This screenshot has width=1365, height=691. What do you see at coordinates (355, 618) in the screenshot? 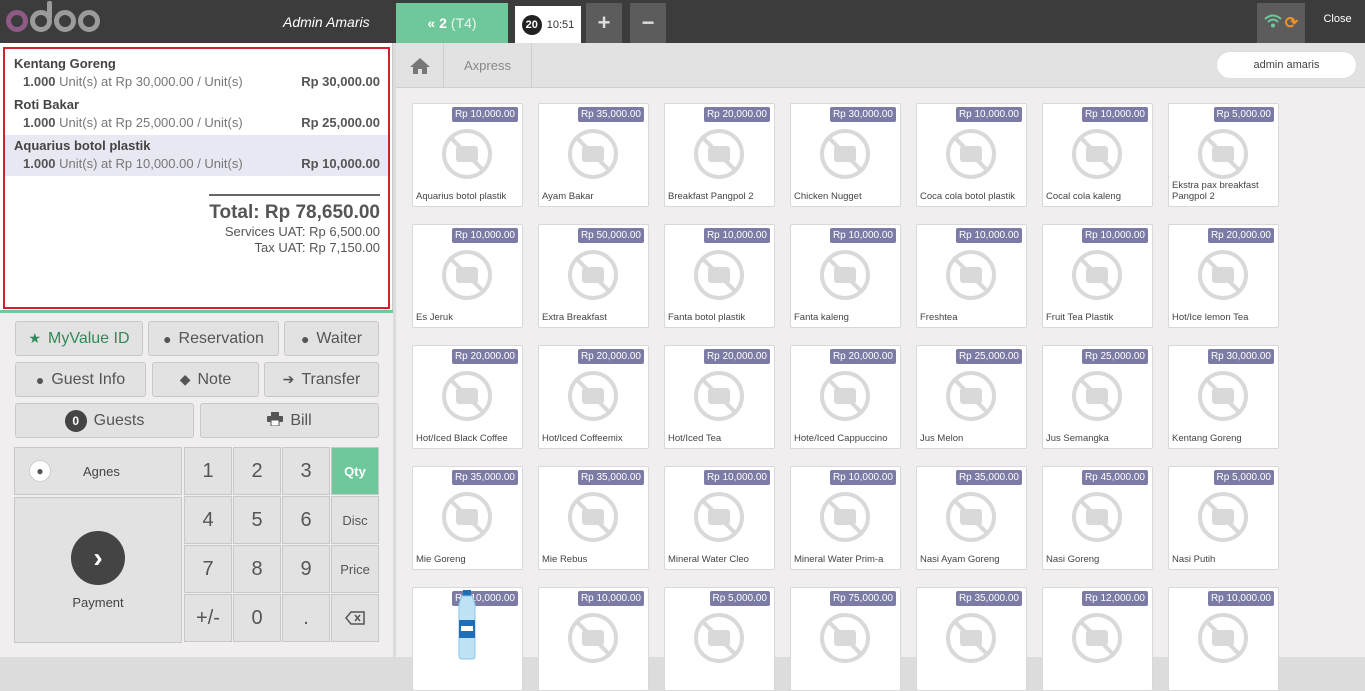
I see `backspace-button` at bounding box center [355, 618].